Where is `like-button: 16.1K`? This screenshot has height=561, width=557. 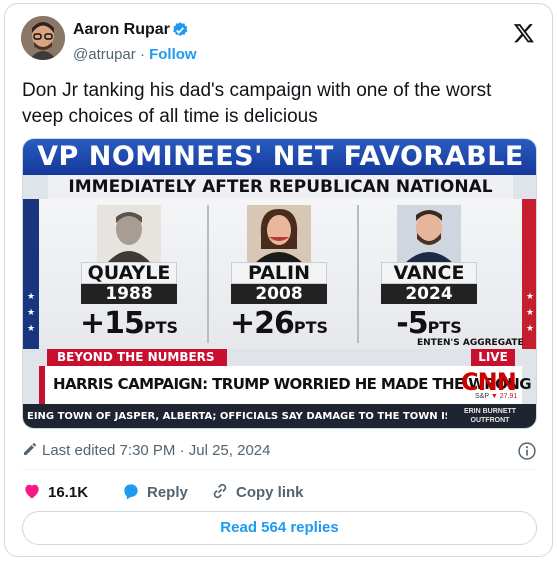
like-button: 16.1K is located at coordinates (55, 491).